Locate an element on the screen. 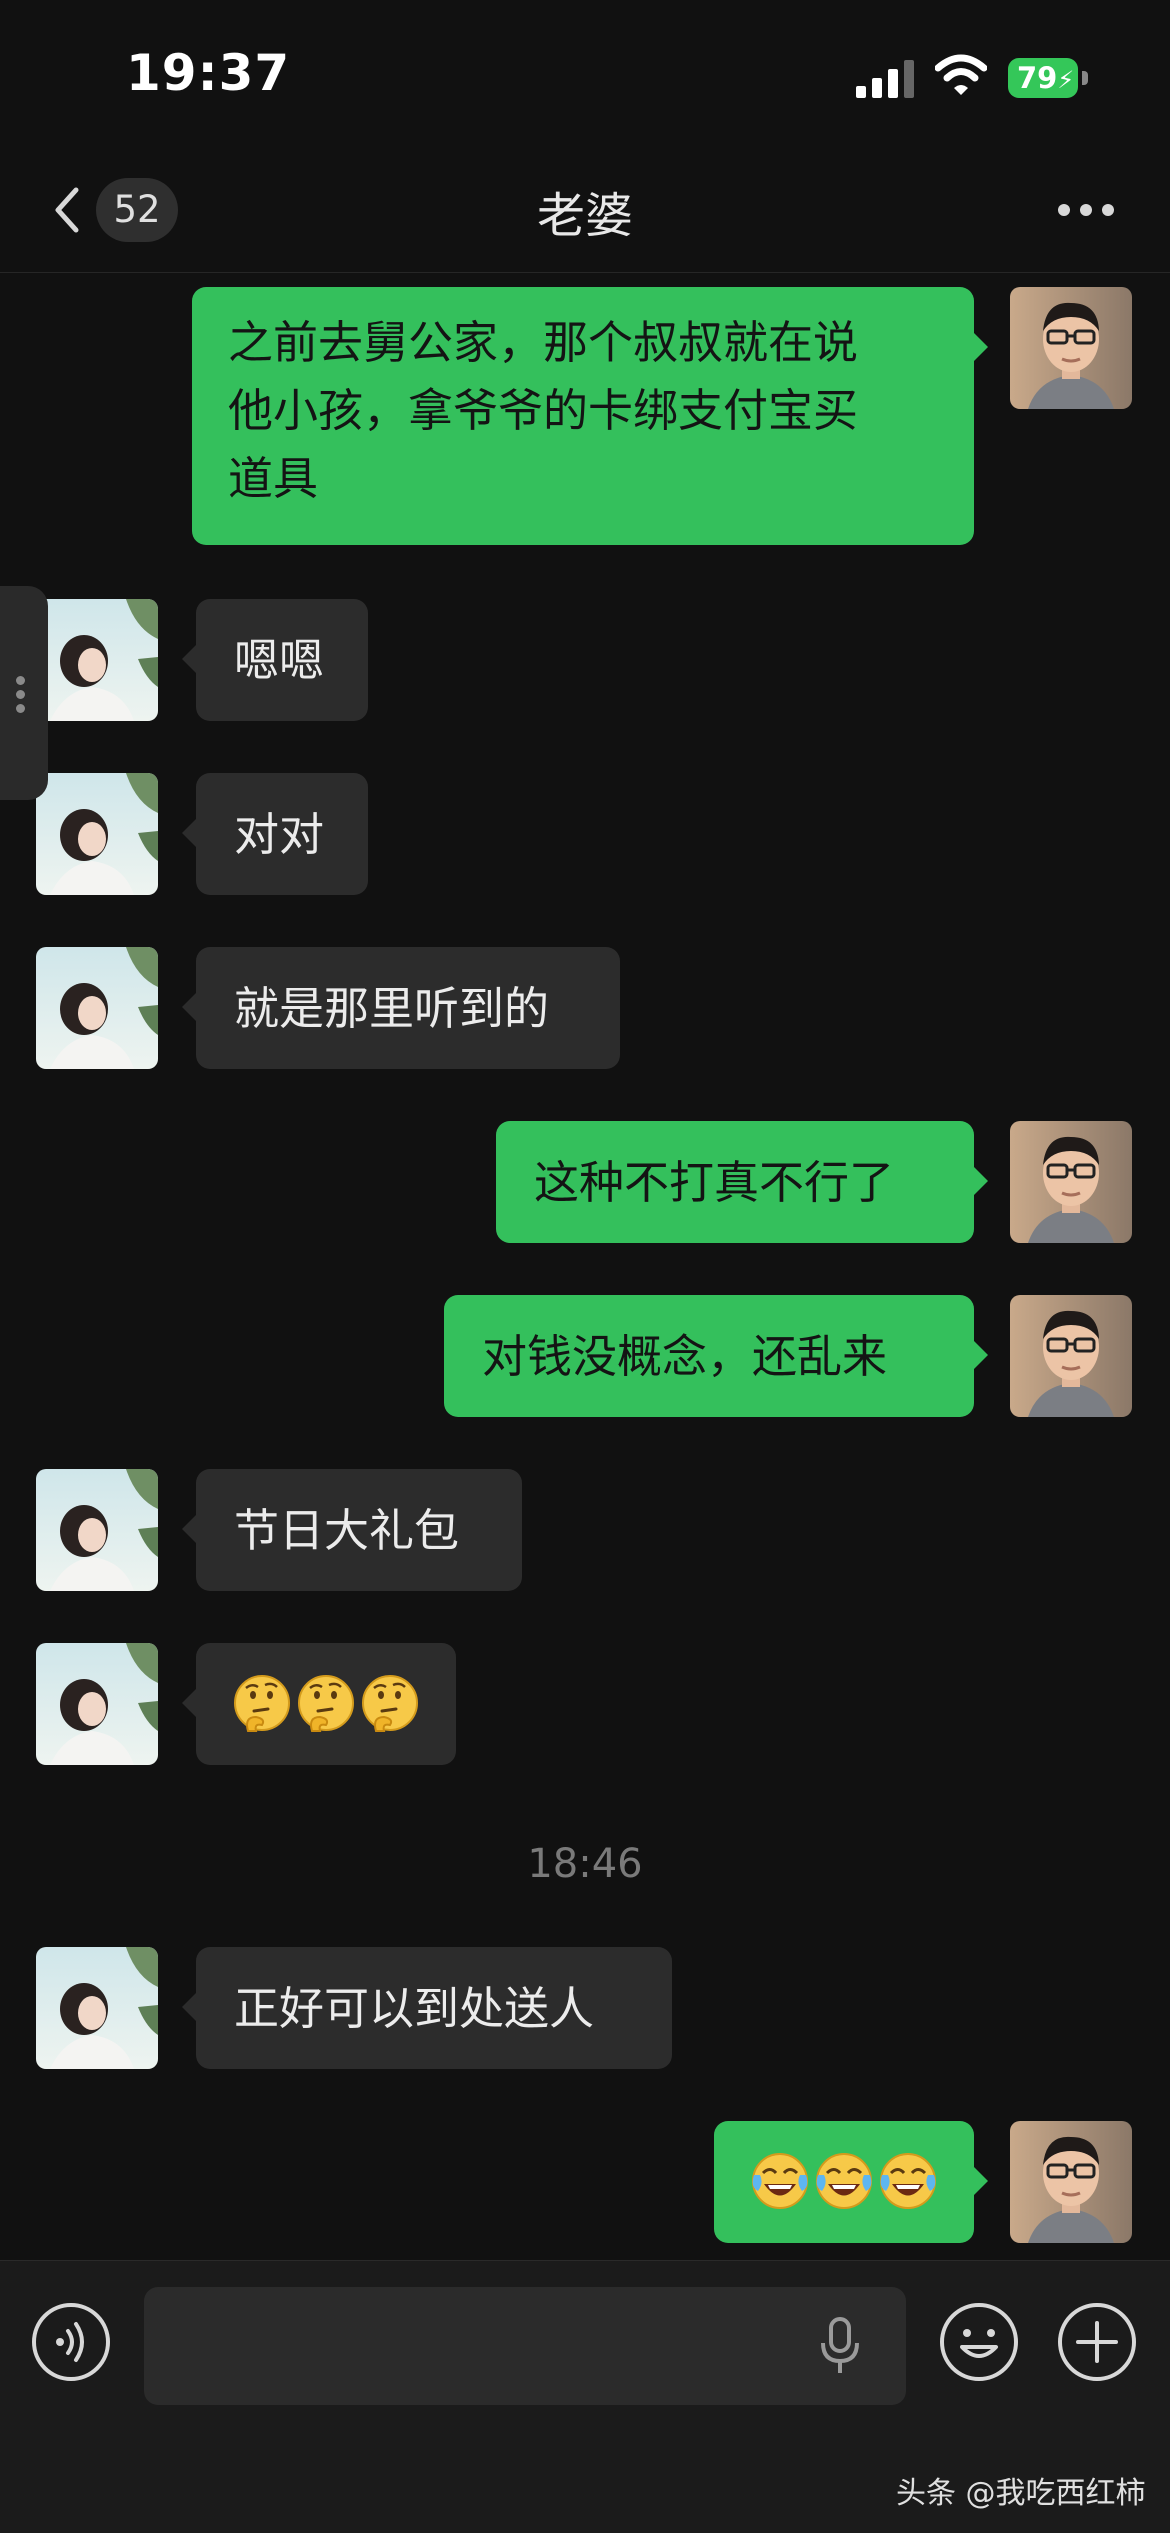  message-text-line: 之前去舅公家，那个叔叔就在说 is located at coordinates (543, 342).